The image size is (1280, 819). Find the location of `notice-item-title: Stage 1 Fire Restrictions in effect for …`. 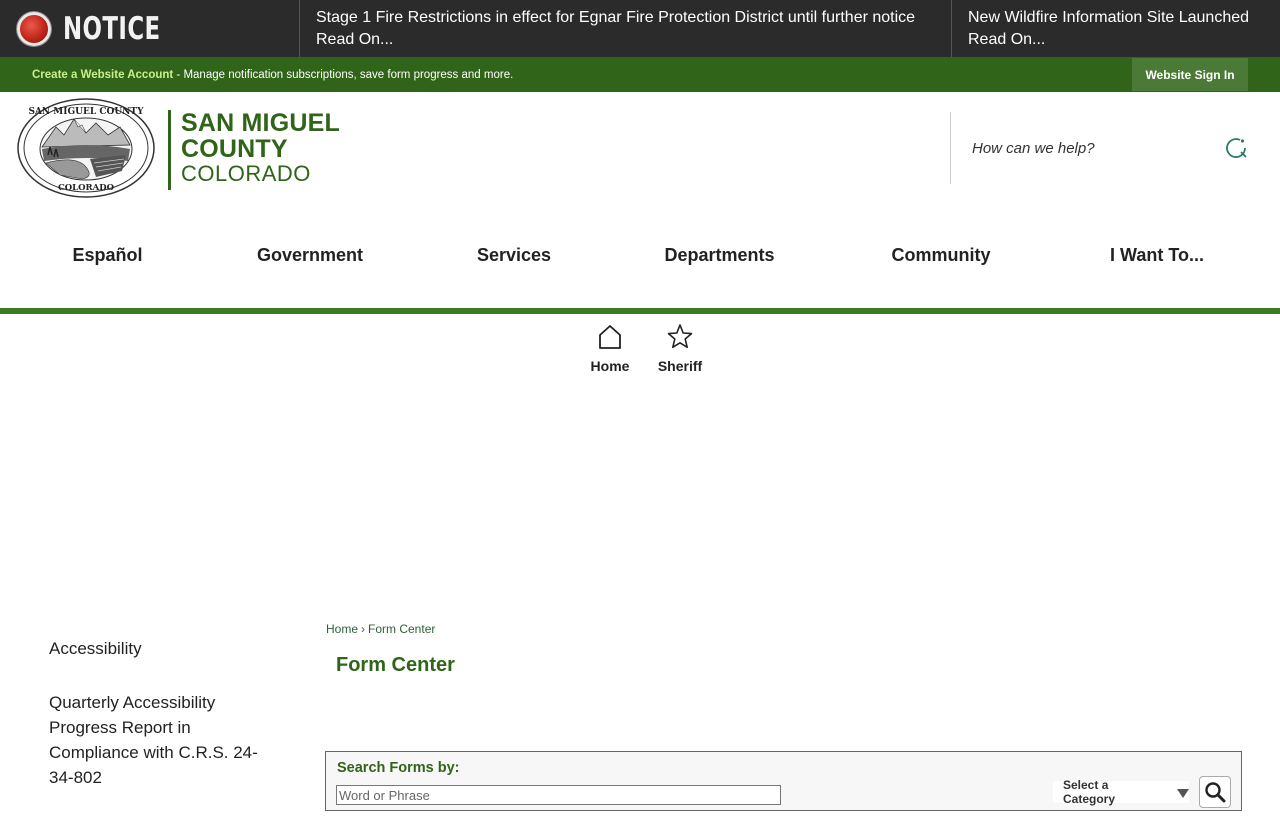

notice-item-title: Stage 1 Fire Restrictions in effect for … is located at coordinates (615, 17).